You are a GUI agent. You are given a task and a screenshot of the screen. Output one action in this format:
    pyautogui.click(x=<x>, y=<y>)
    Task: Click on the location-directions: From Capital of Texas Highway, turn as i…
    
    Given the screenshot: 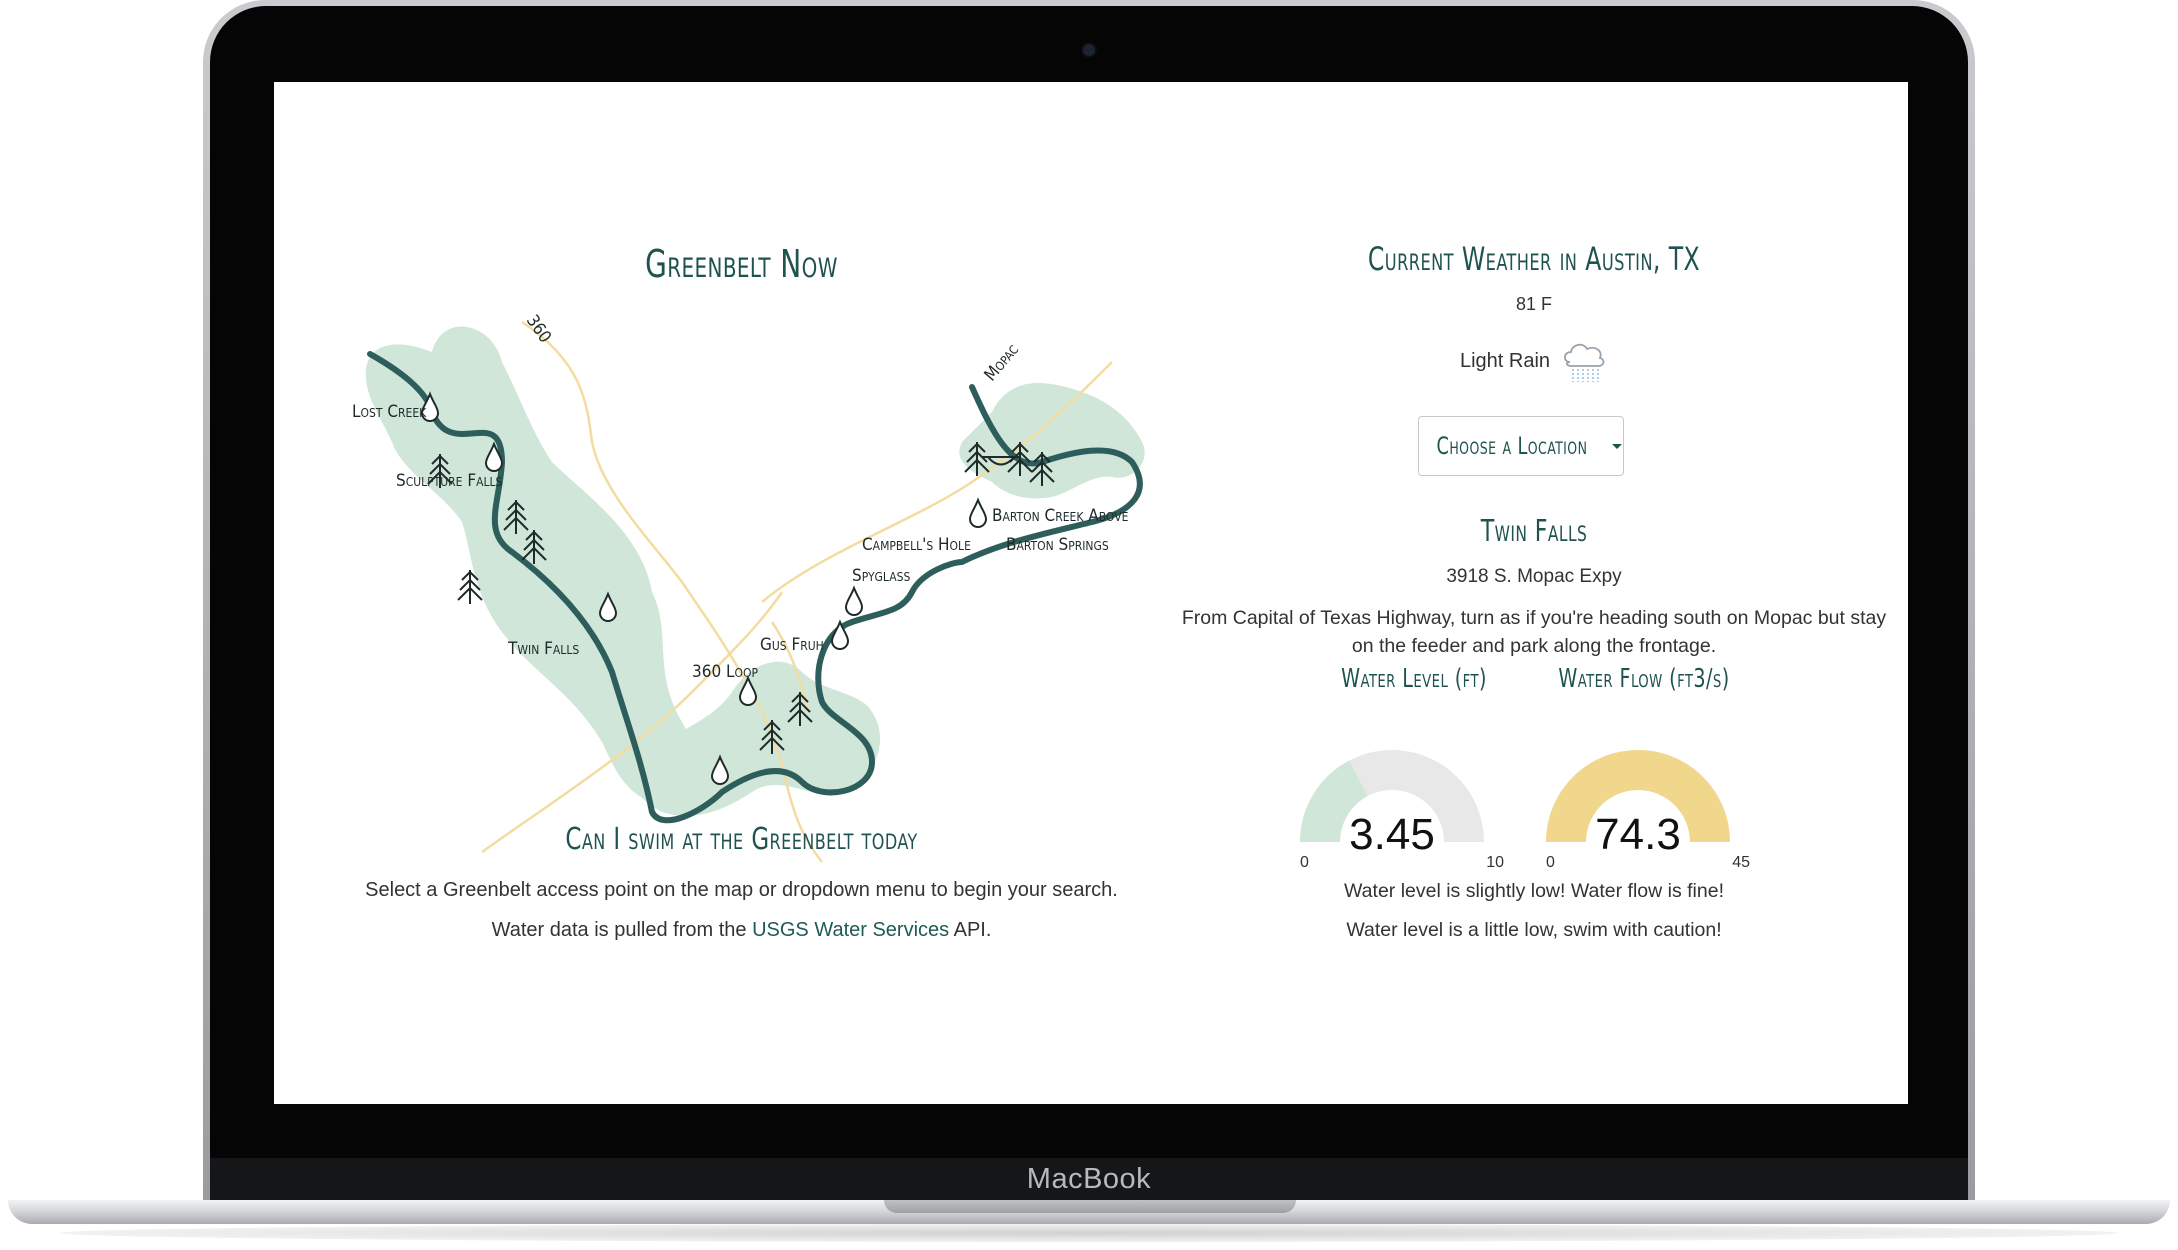 What is the action you would take?
    pyautogui.click(x=1534, y=632)
    